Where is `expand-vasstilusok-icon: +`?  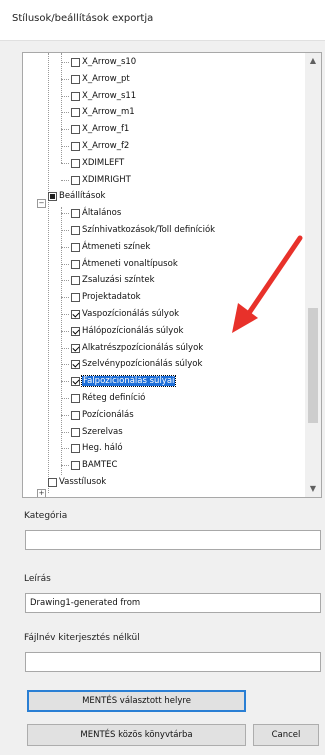 expand-vasstilusok-icon: + is located at coordinates (41, 493).